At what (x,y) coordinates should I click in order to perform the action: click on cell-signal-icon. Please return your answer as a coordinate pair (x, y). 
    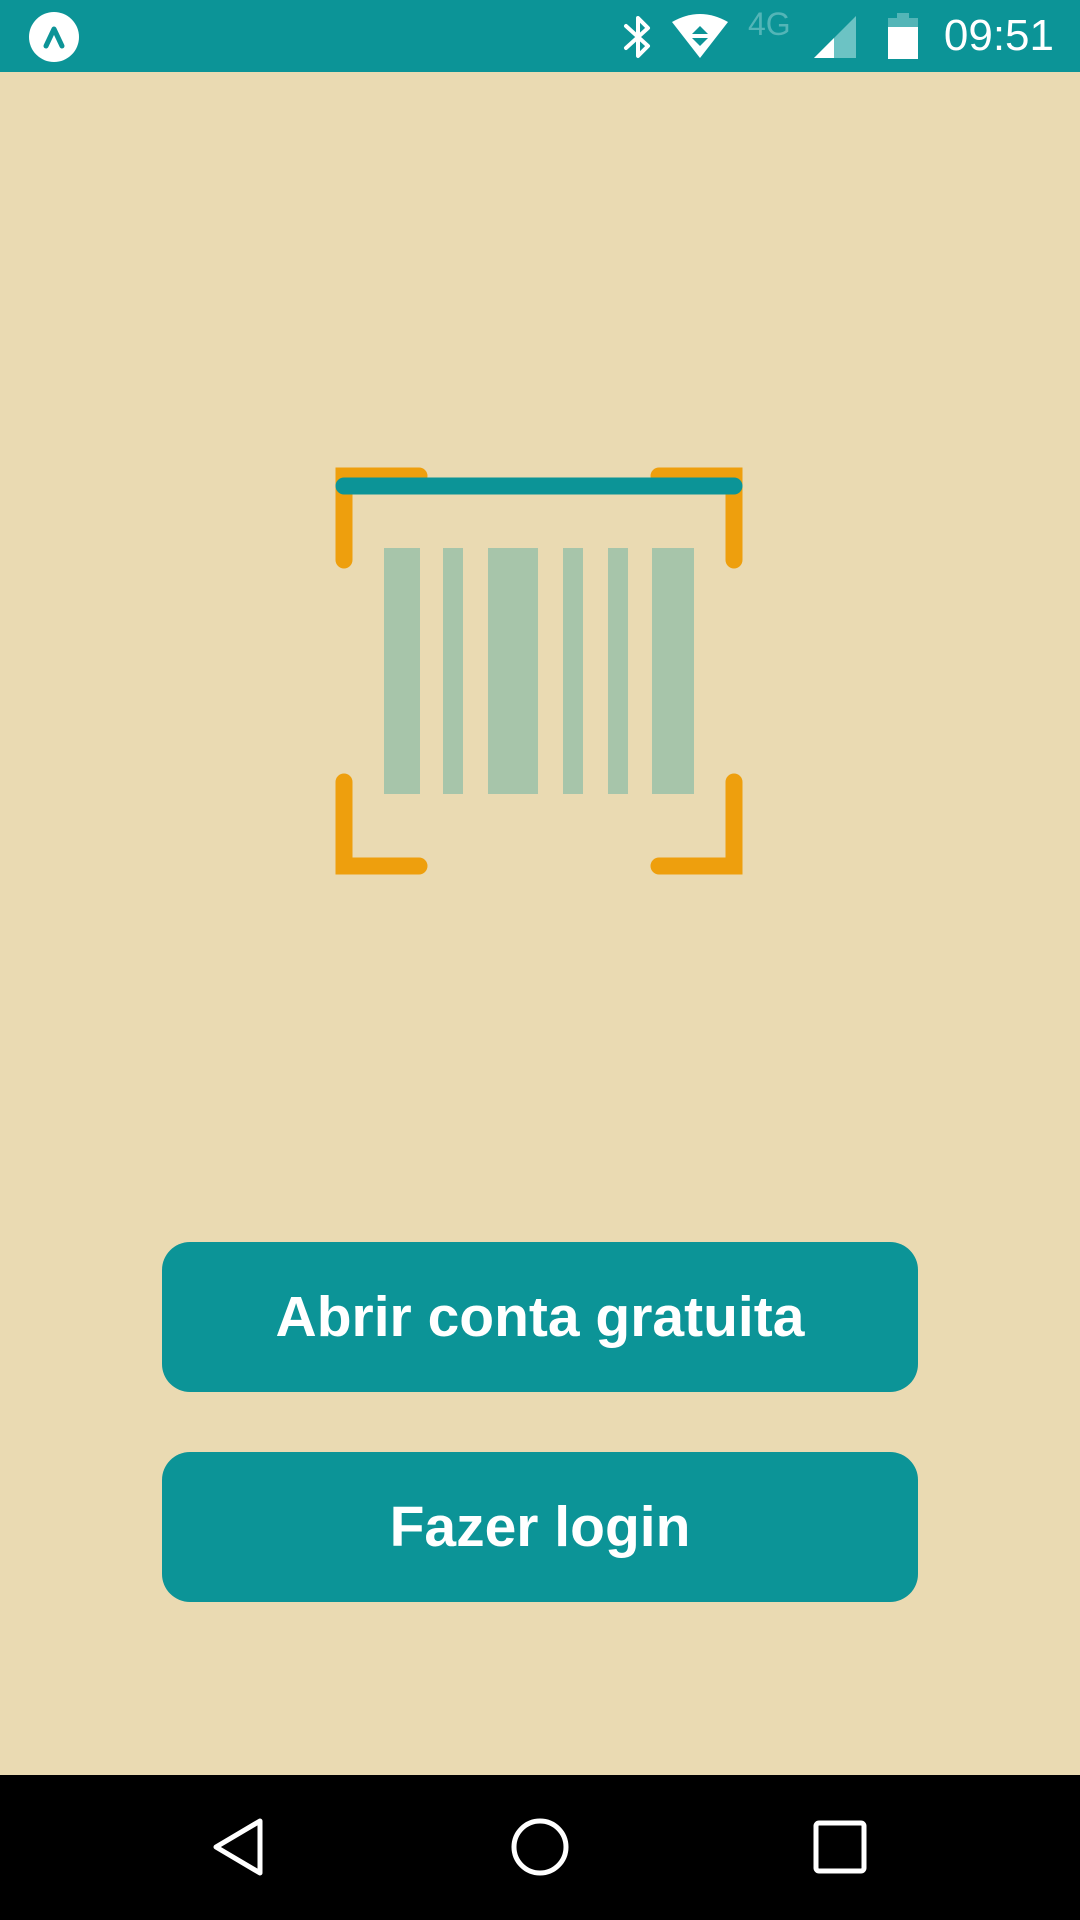
    Looking at the image, I should click on (835, 37).